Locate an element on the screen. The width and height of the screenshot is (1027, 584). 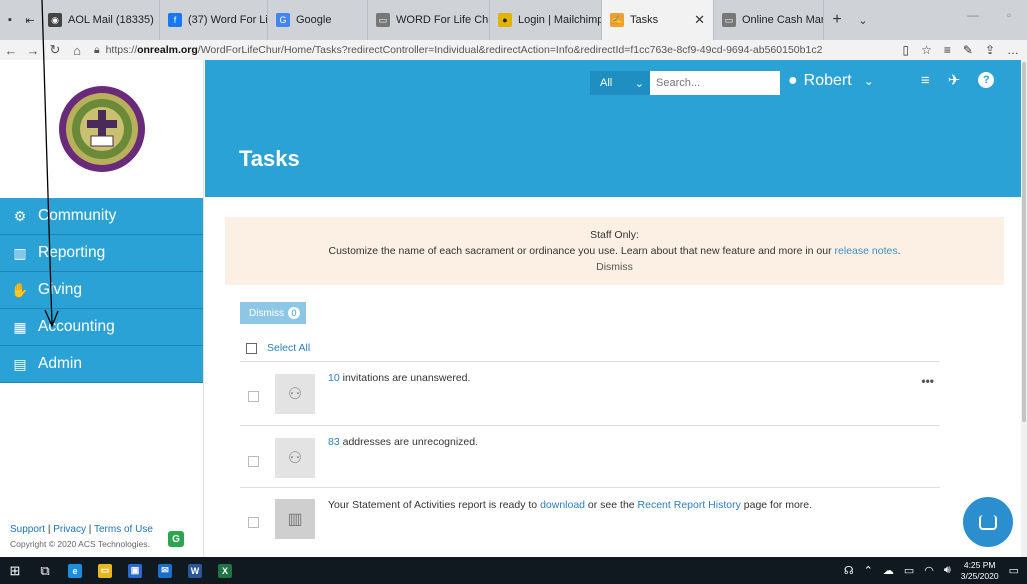
tab-online-cash: ▭ Online Cash Mana is located at coordinates (769, 20).